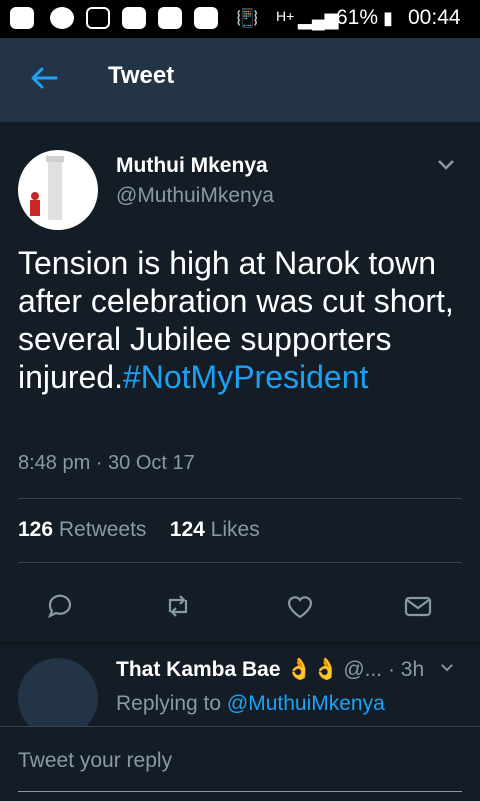 This screenshot has height=801, width=480. What do you see at coordinates (318, 19) in the screenshot?
I see `signal-icon: ▂▄▆` at bounding box center [318, 19].